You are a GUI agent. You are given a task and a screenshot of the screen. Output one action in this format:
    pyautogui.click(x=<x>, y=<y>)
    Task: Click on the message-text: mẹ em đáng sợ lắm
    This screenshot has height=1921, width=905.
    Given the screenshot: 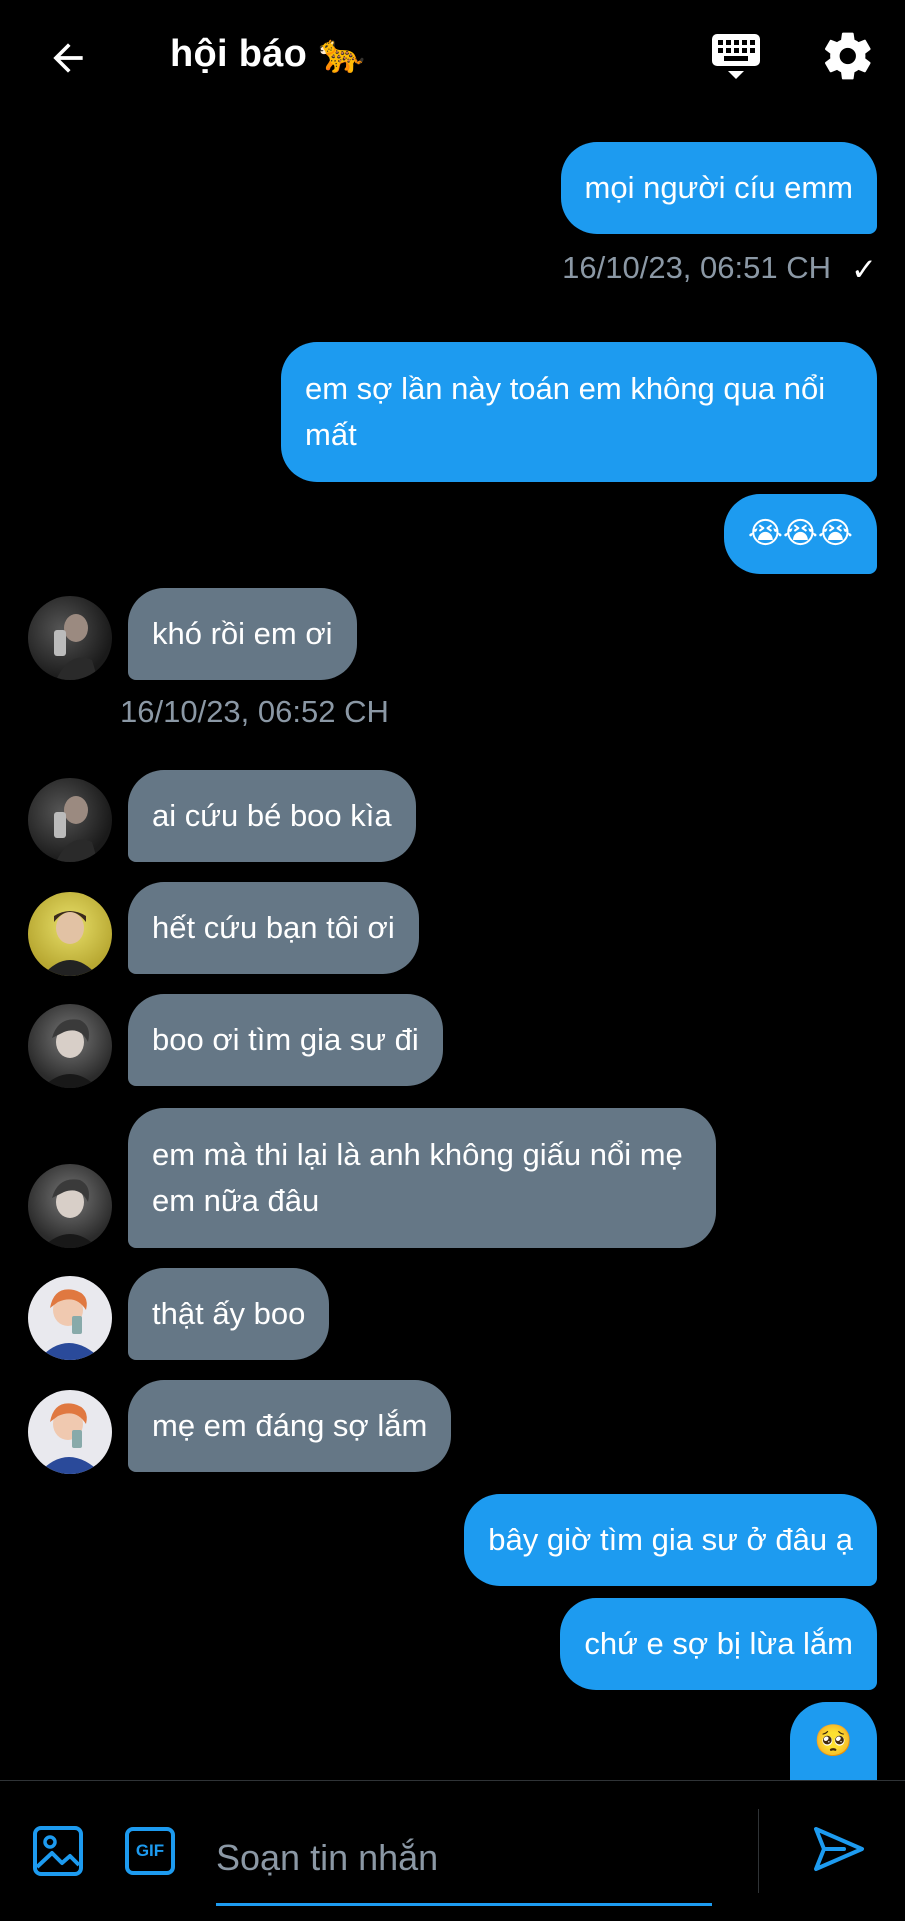 What is the action you would take?
    pyautogui.click(x=290, y=1425)
    